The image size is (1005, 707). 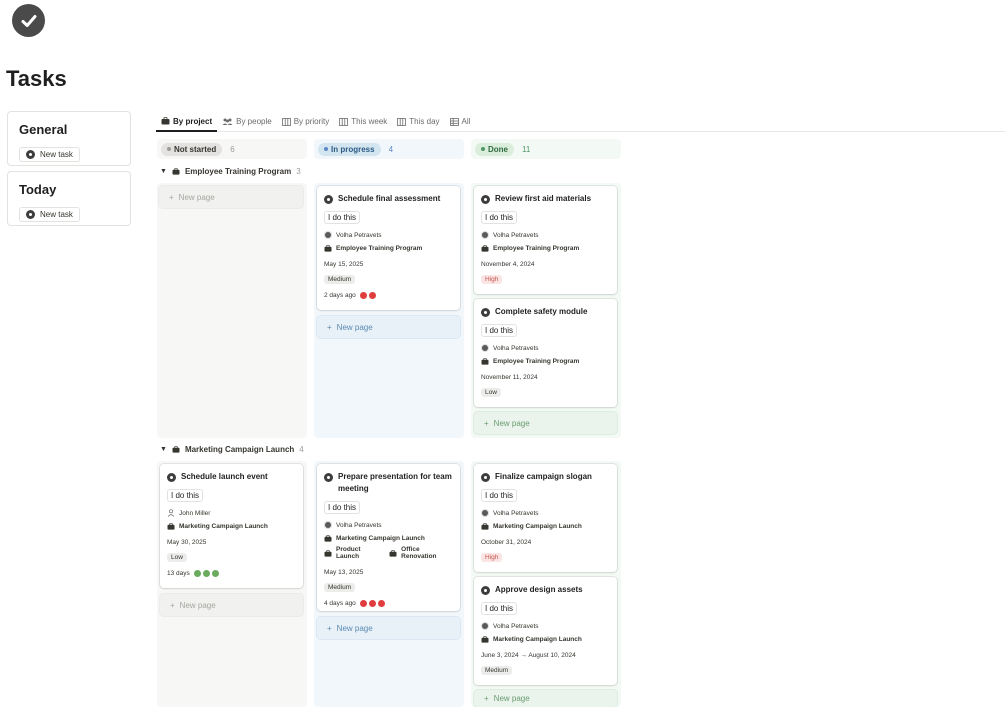 I want to click on tab-by-project: By project, so click(x=187, y=122).